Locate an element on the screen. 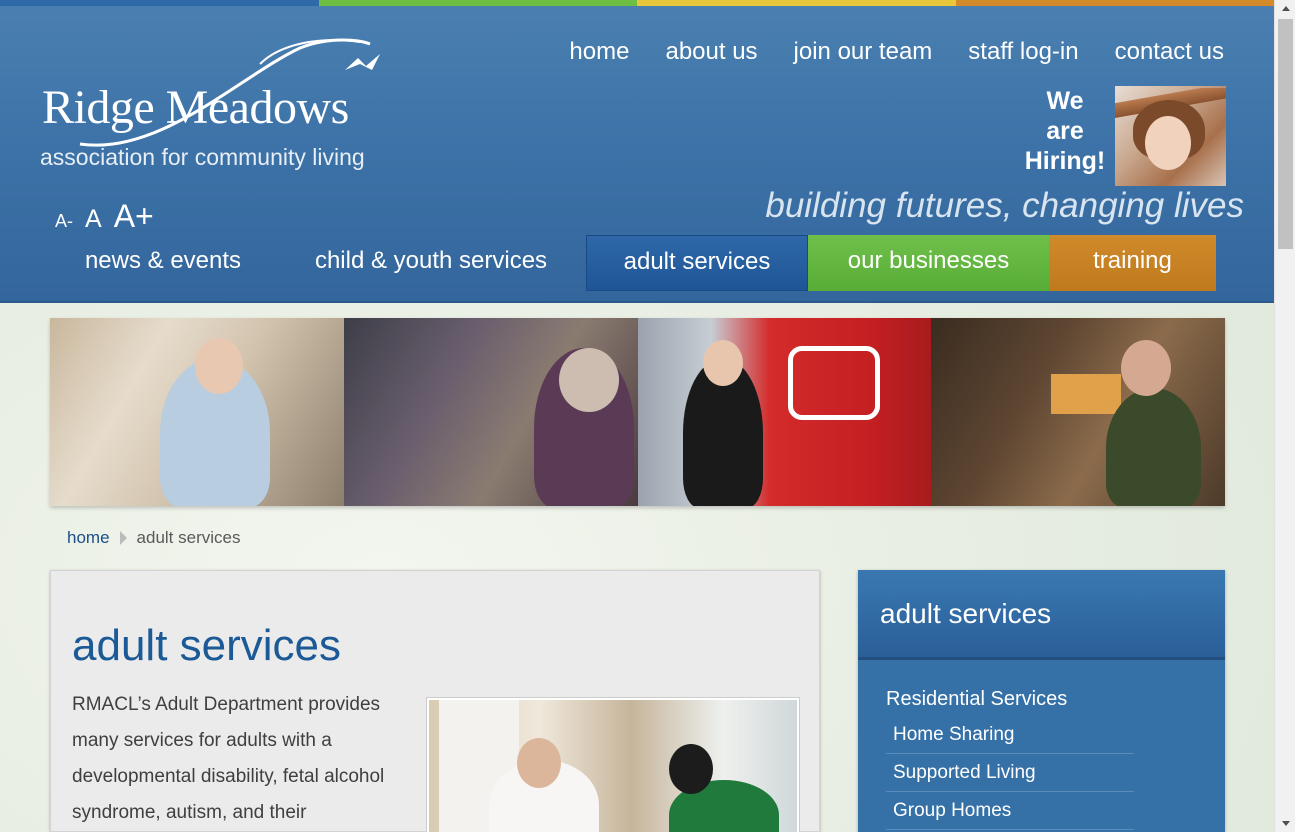 The width and height of the screenshot is (1295, 832). vertical-scrollbar is located at coordinates (1284, 416).